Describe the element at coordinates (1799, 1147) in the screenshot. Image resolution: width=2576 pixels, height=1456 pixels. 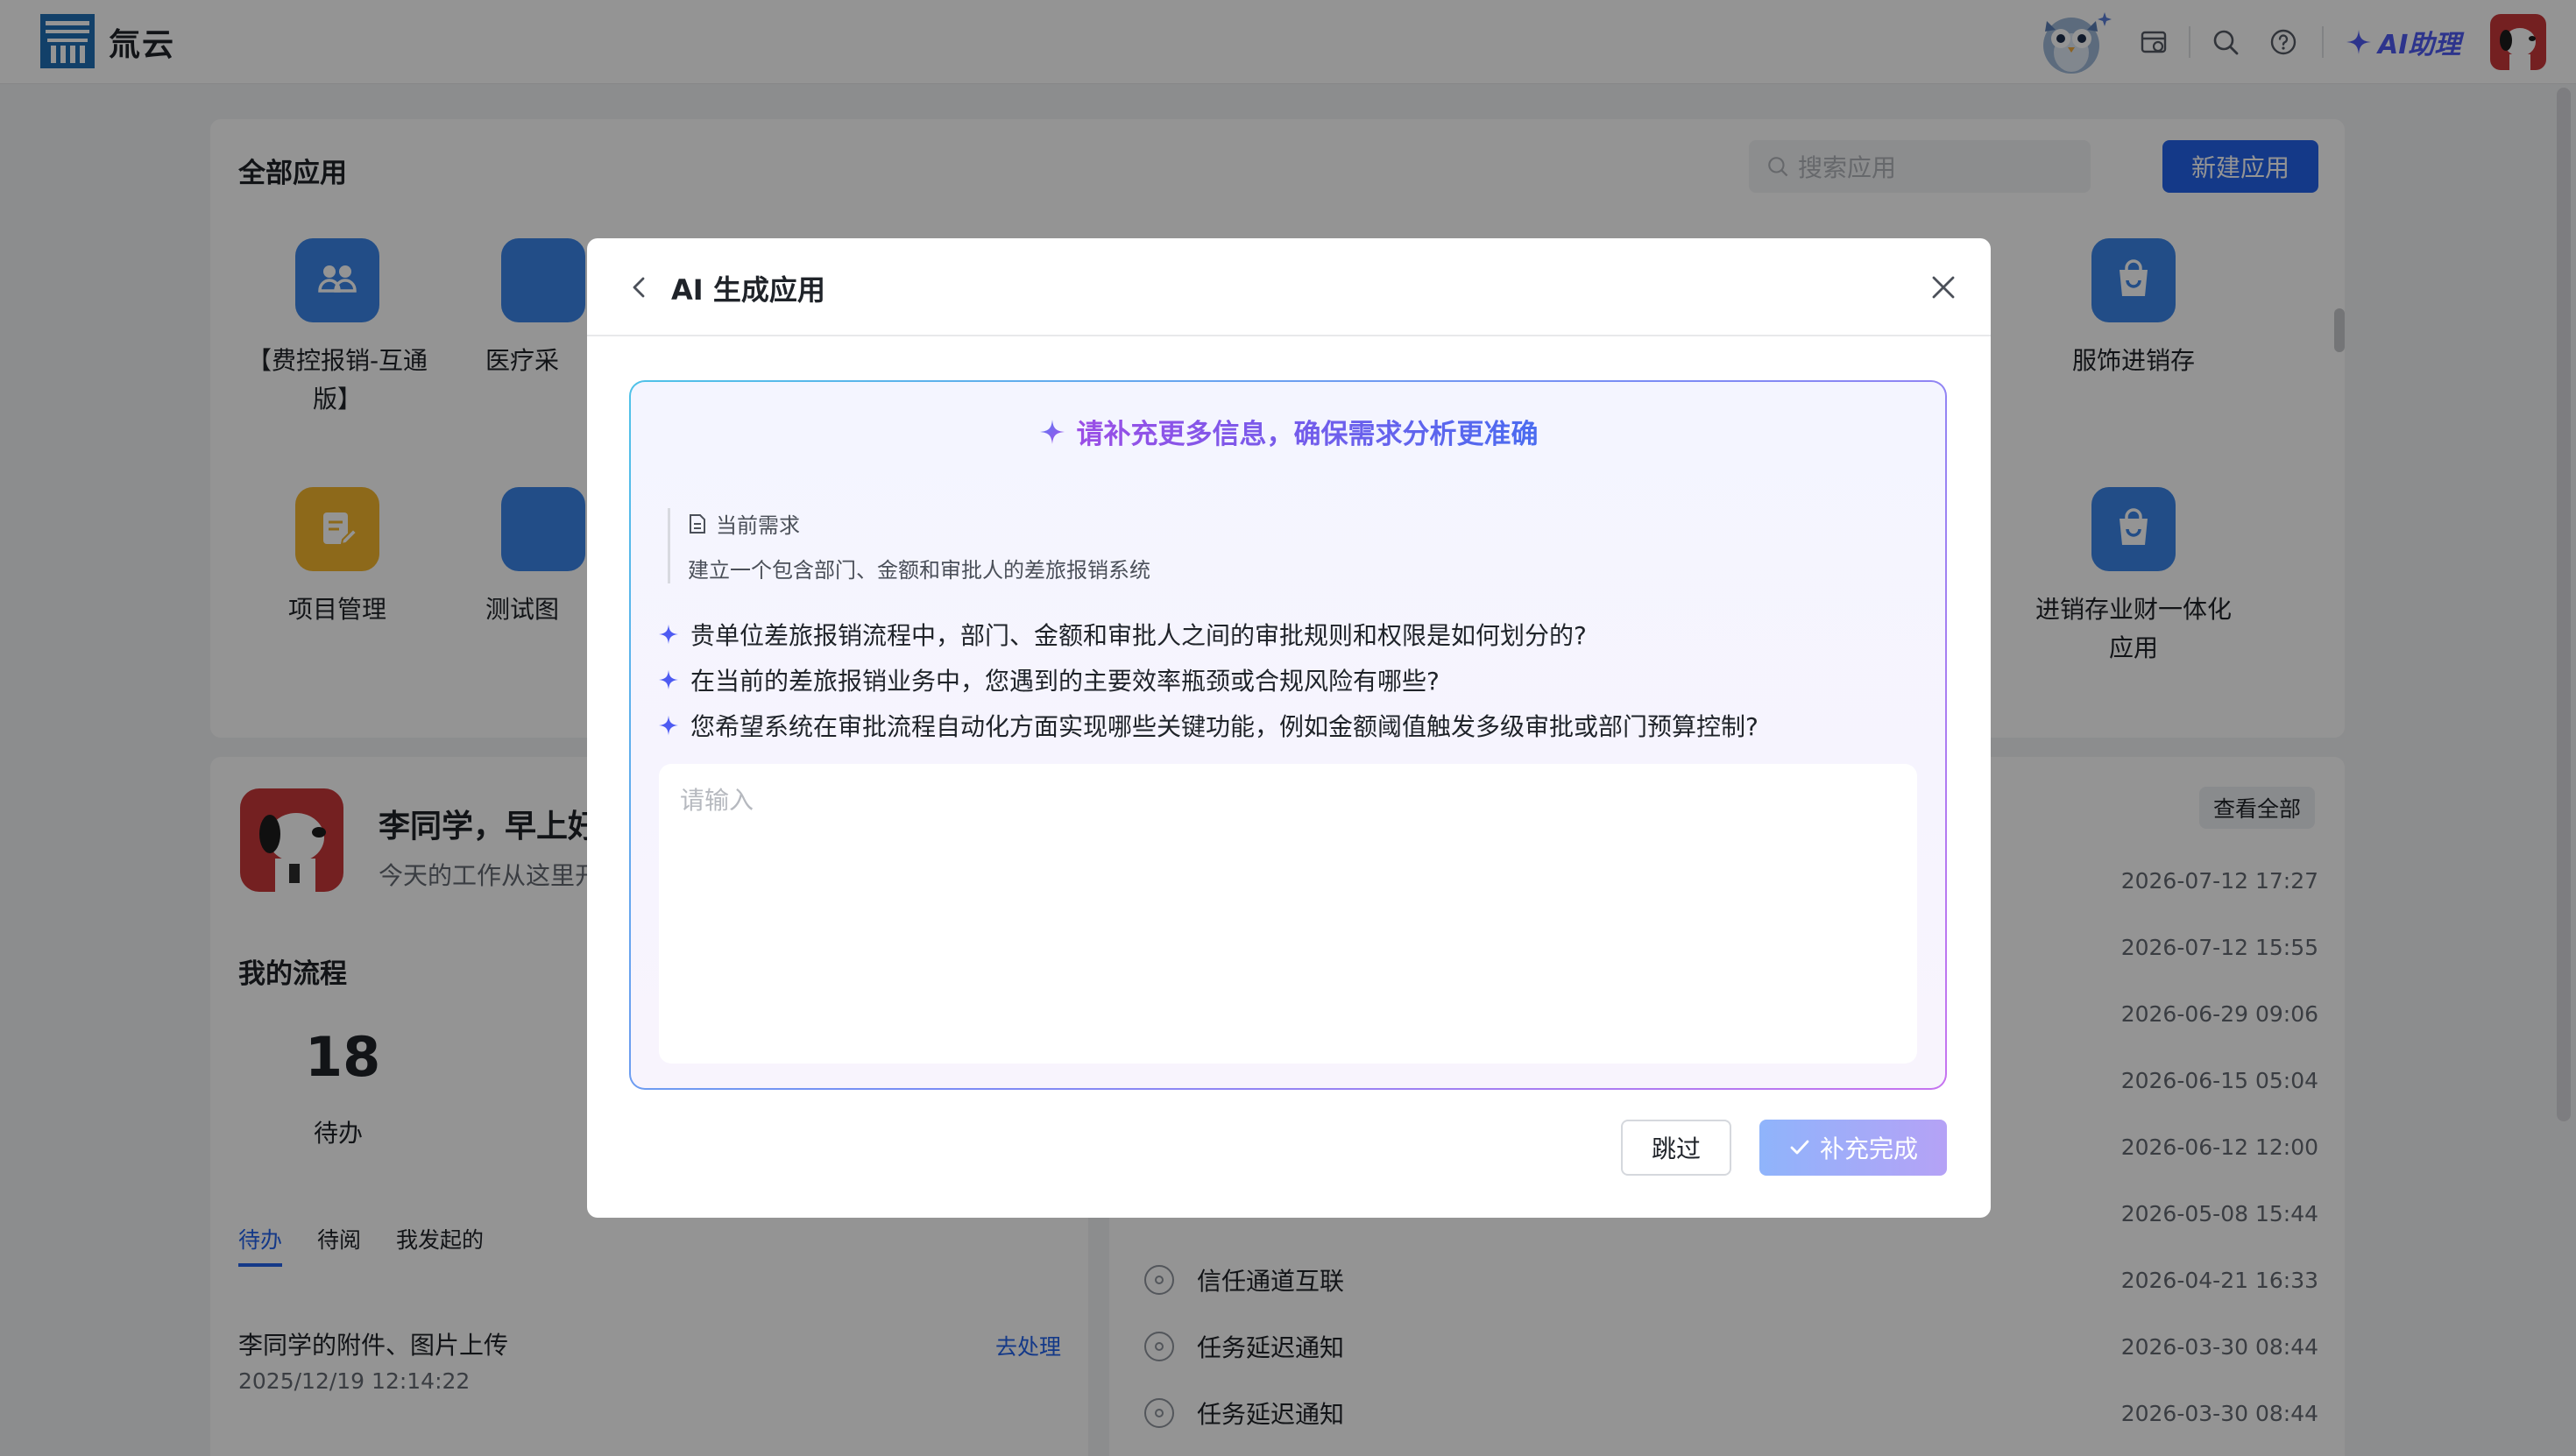
I see `check-icon` at that location.